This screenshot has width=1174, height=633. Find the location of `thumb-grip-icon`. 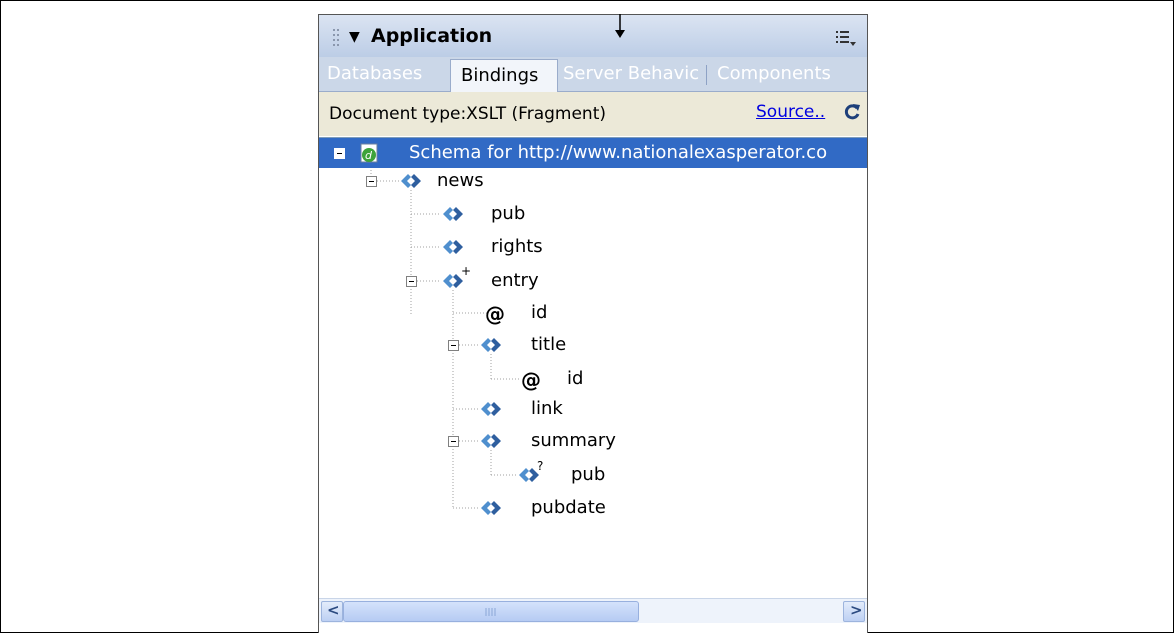

thumb-grip-icon is located at coordinates (490, 612).